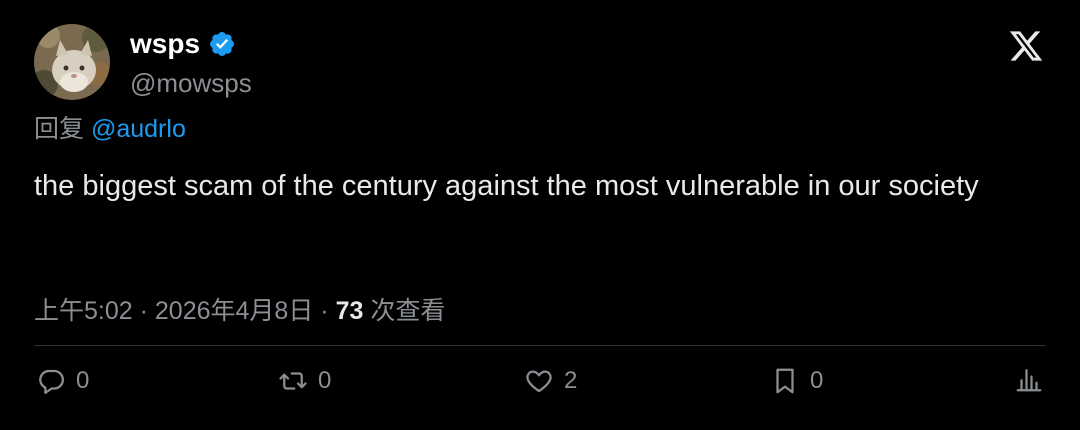 Image resolution: width=1080 pixels, height=430 pixels. Describe the element at coordinates (408, 311) in the screenshot. I see `views-label: 次查看` at that location.